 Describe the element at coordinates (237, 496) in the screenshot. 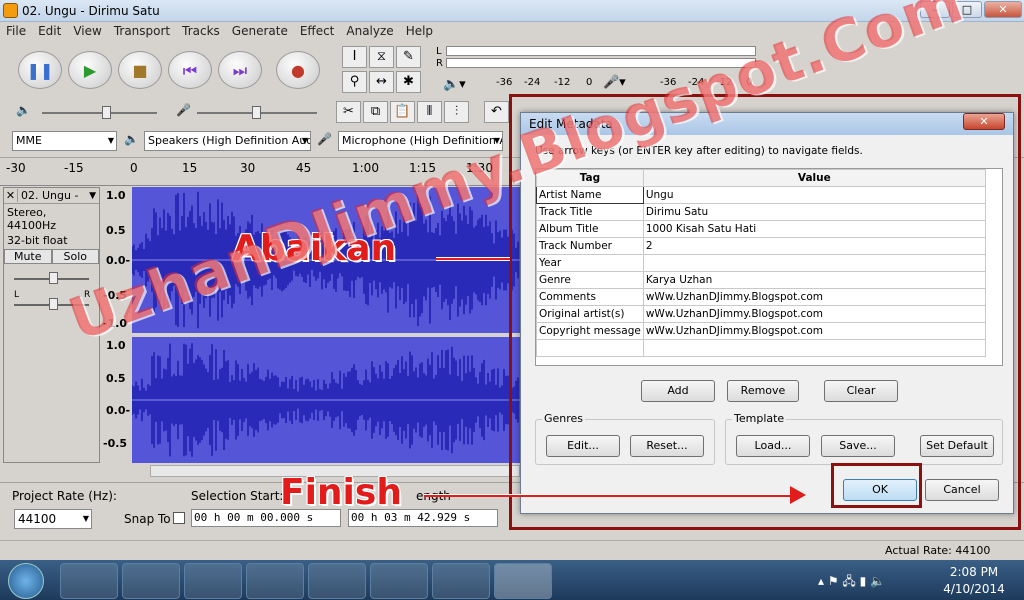

I see `selection-start-label: Selection Start:` at that location.